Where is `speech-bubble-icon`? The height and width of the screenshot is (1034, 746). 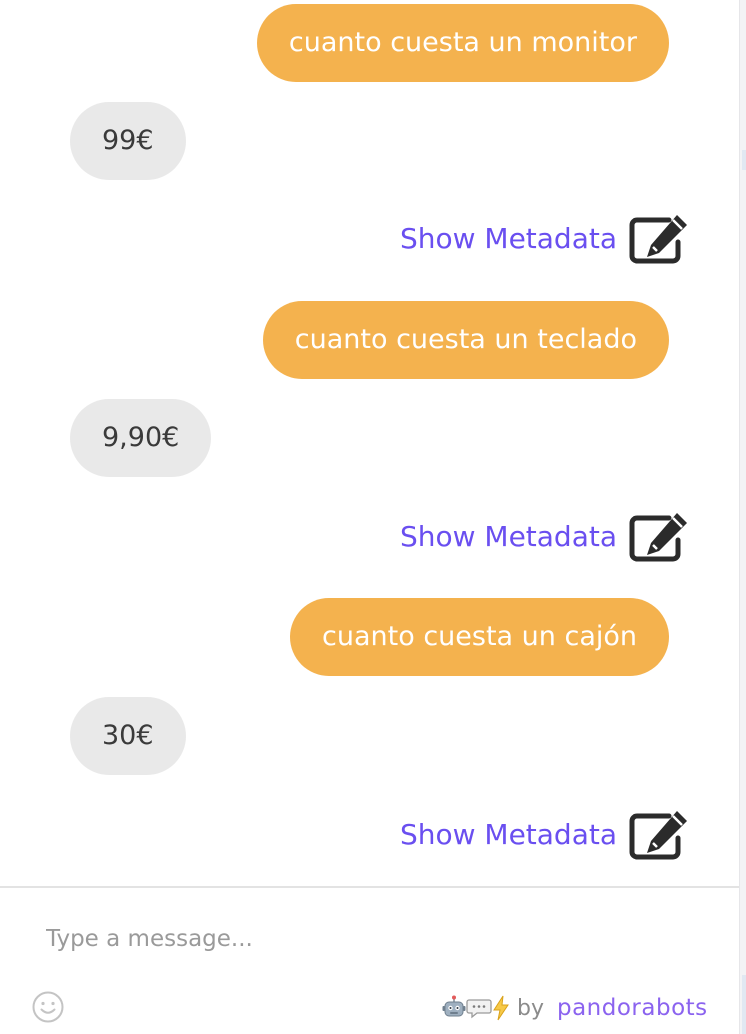
speech-bubble-icon is located at coordinates (479, 1009).